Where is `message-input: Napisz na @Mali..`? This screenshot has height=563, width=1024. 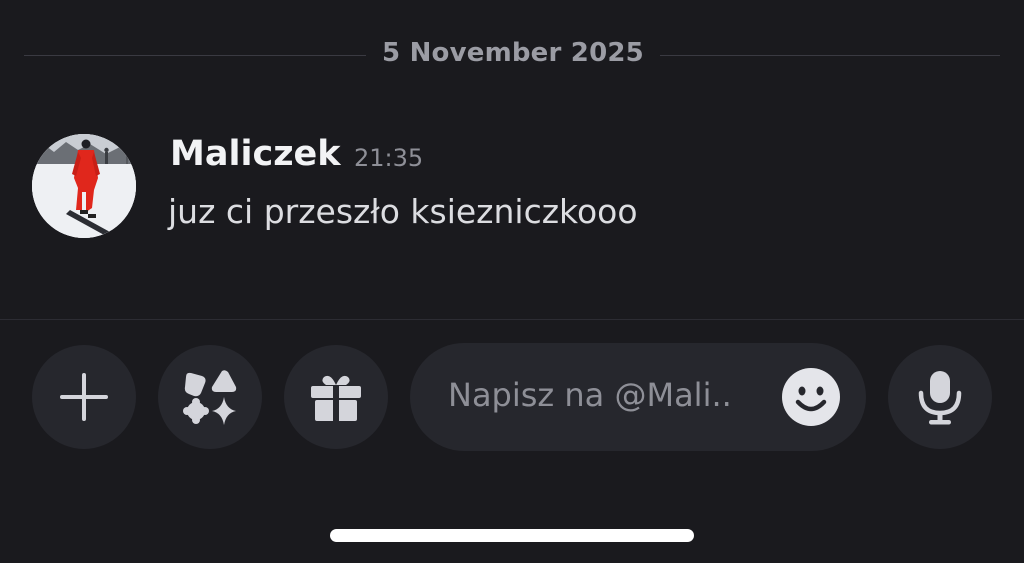
message-input: Napisz na @Mali.. is located at coordinates (638, 397).